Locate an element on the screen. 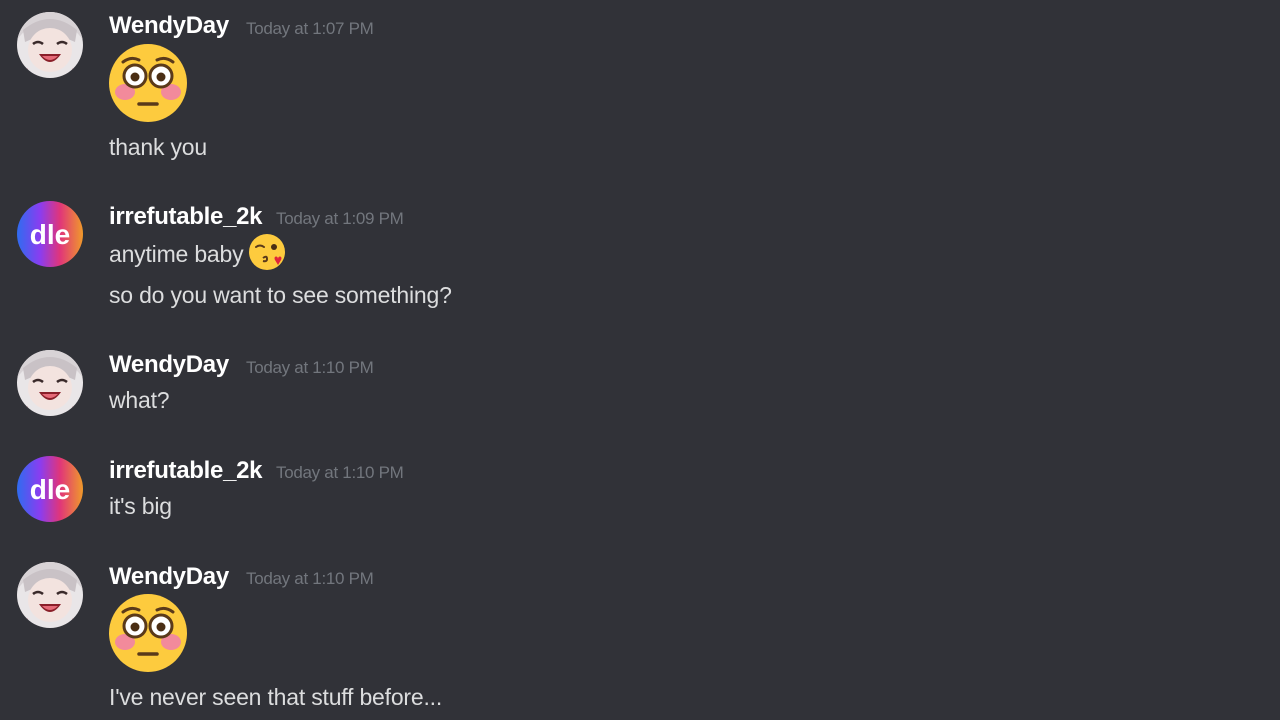 The width and height of the screenshot is (1280, 720). message-text: anytime baby is located at coordinates (198, 253).